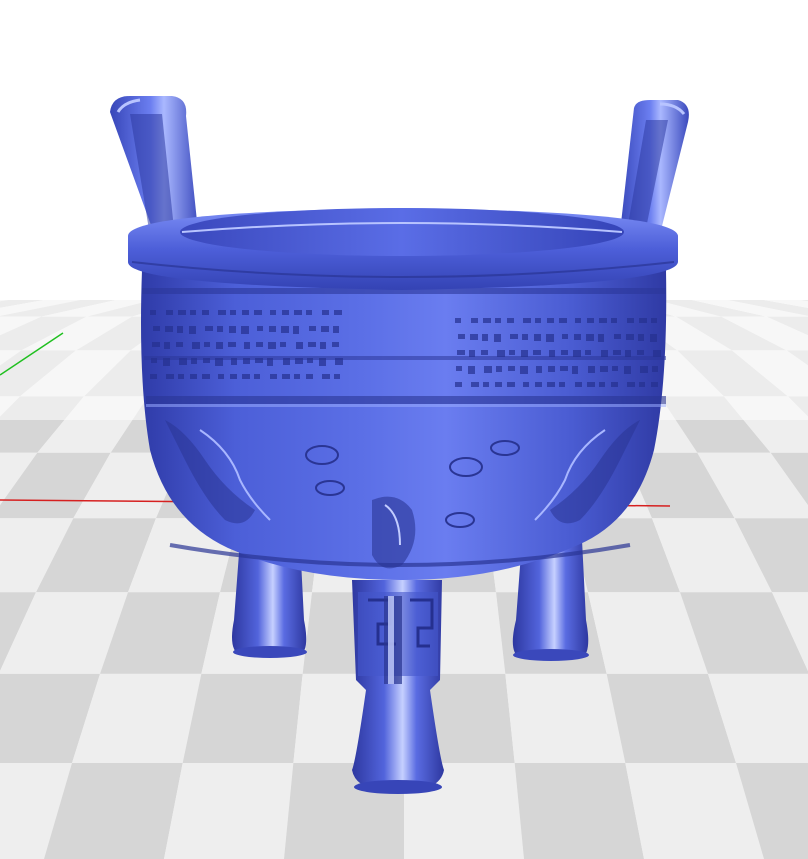 The image size is (808, 859). Describe the element at coordinates (398, 687) in the screenshot. I see `front-leg` at that location.